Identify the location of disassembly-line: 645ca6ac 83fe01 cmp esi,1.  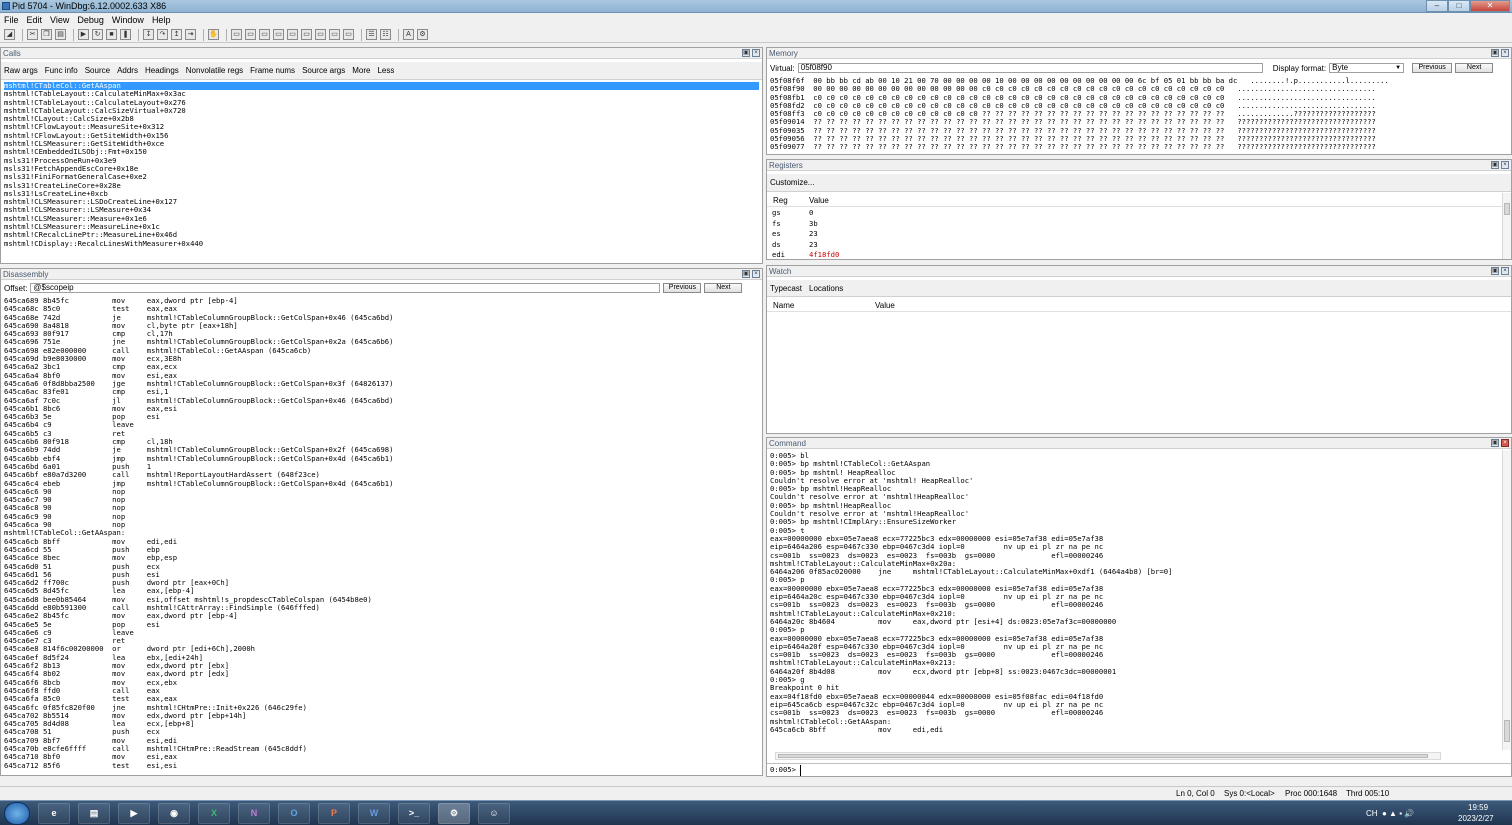
(381, 392).